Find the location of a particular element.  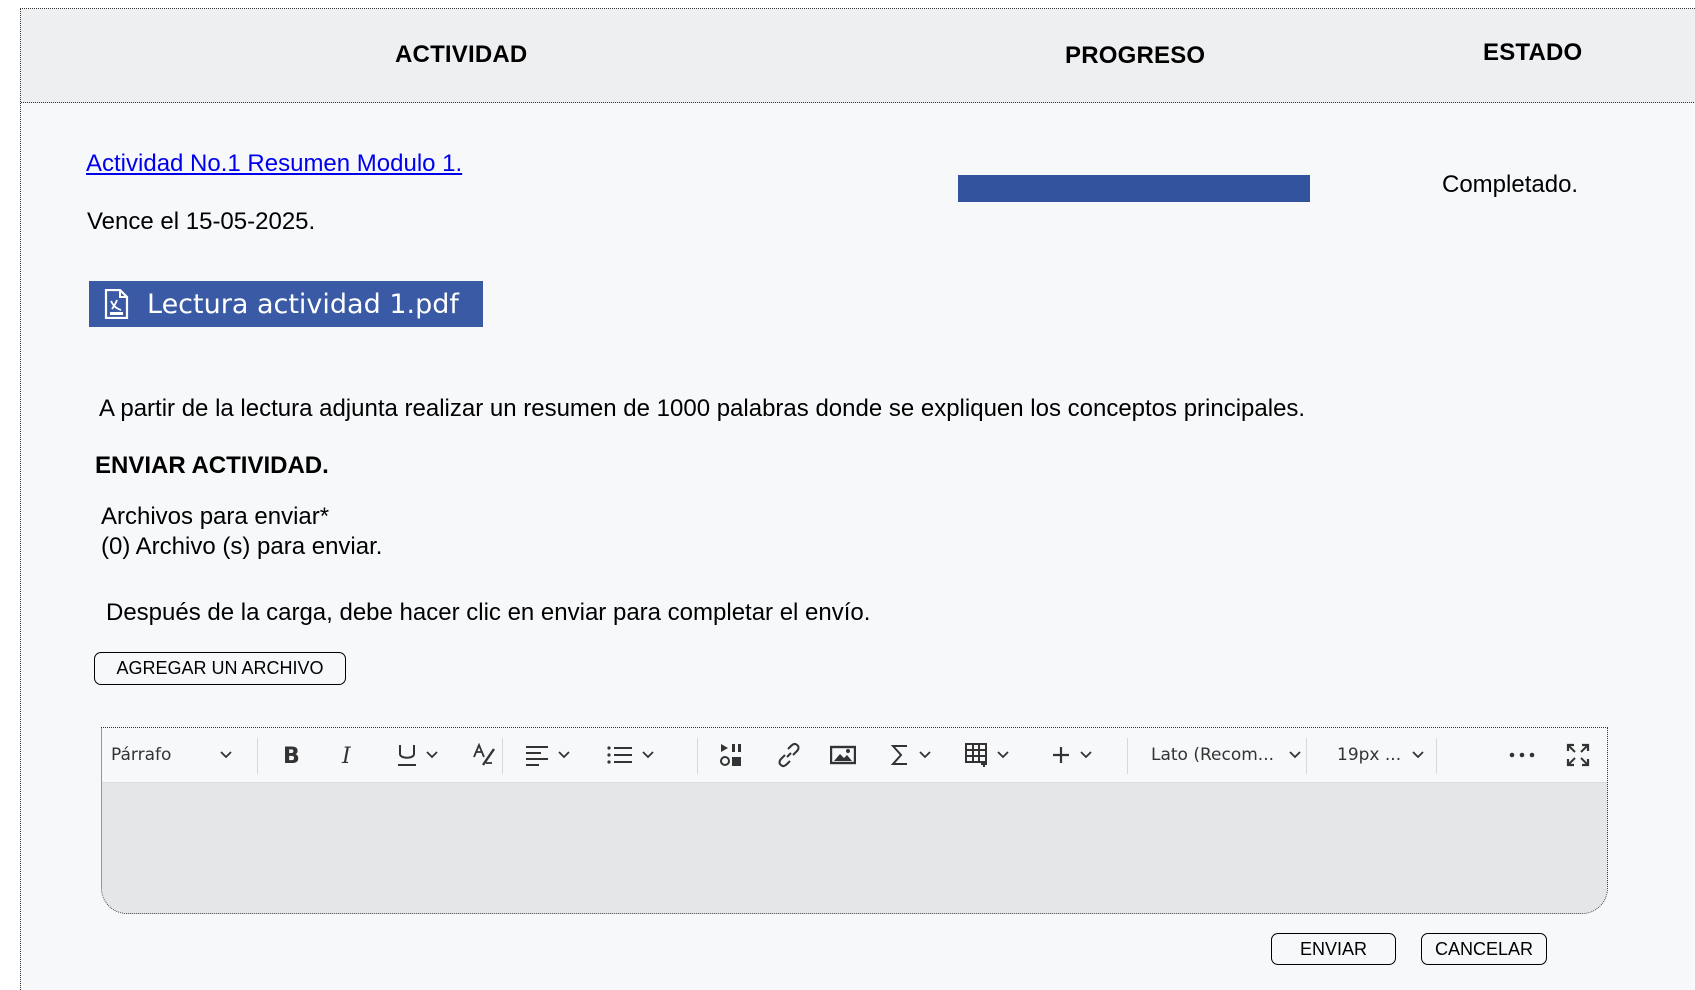

paragraph-style-dropdown: Párrafo is located at coordinates (172, 755).